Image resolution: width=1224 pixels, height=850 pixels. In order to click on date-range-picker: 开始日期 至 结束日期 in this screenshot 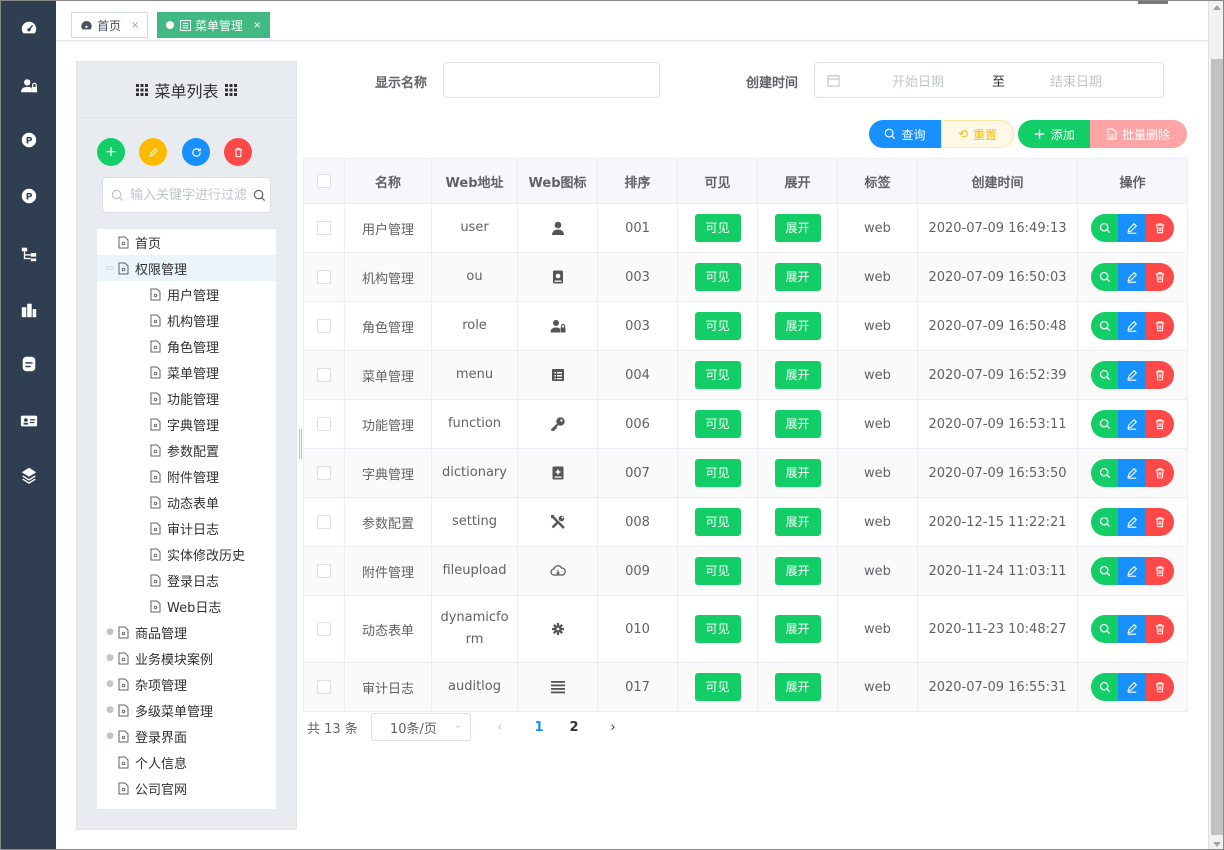, I will do `click(989, 80)`.